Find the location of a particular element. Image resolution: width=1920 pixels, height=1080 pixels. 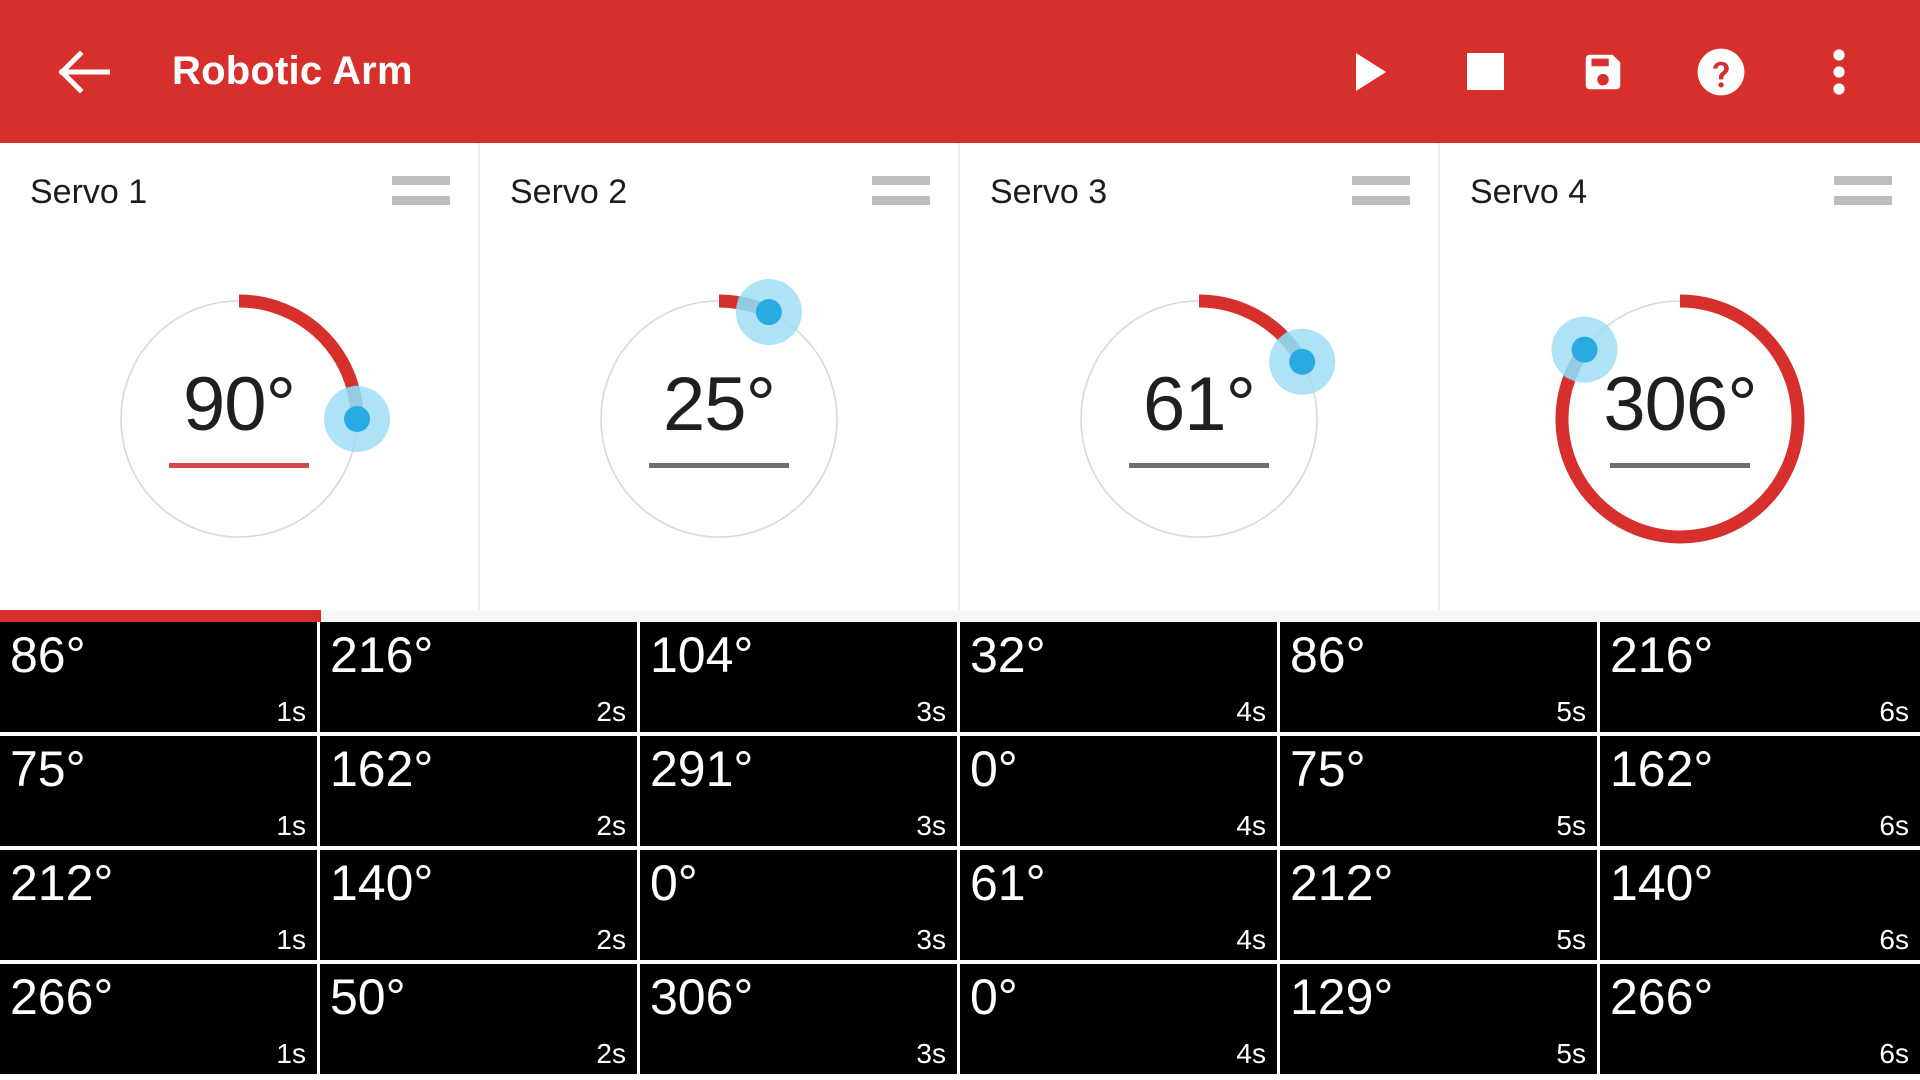

dial-track is located at coordinates (719, 418).